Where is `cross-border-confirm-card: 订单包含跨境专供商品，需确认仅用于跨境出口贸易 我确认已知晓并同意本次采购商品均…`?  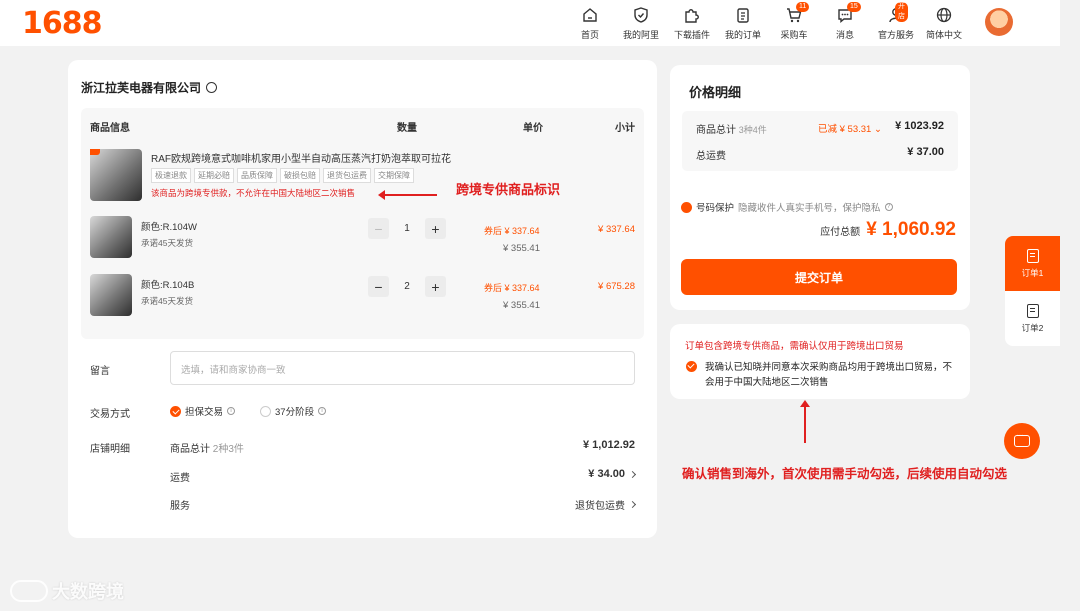
cross-border-confirm-card: 订单包含跨境专供商品，需确认仅用于跨境出口贸易 我确认已知晓并同意本次采购商品均… is located at coordinates (820, 361).